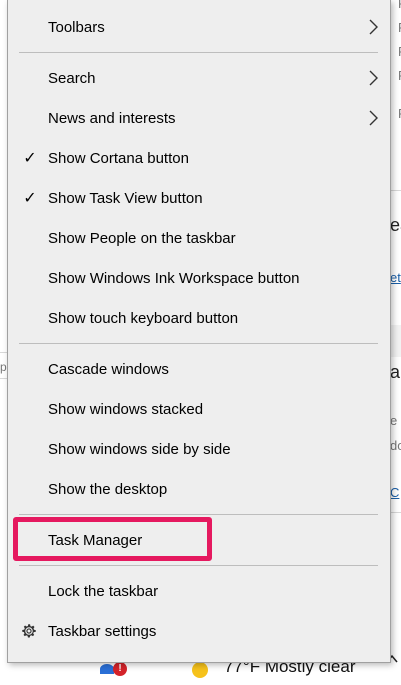  Describe the element at coordinates (108, 369) in the screenshot. I see `menu-item-label: Cascade windows` at that location.